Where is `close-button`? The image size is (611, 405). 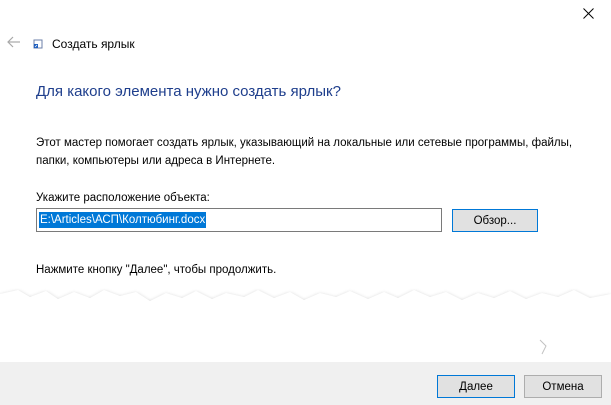 close-button is located at coordinates (588, 15).